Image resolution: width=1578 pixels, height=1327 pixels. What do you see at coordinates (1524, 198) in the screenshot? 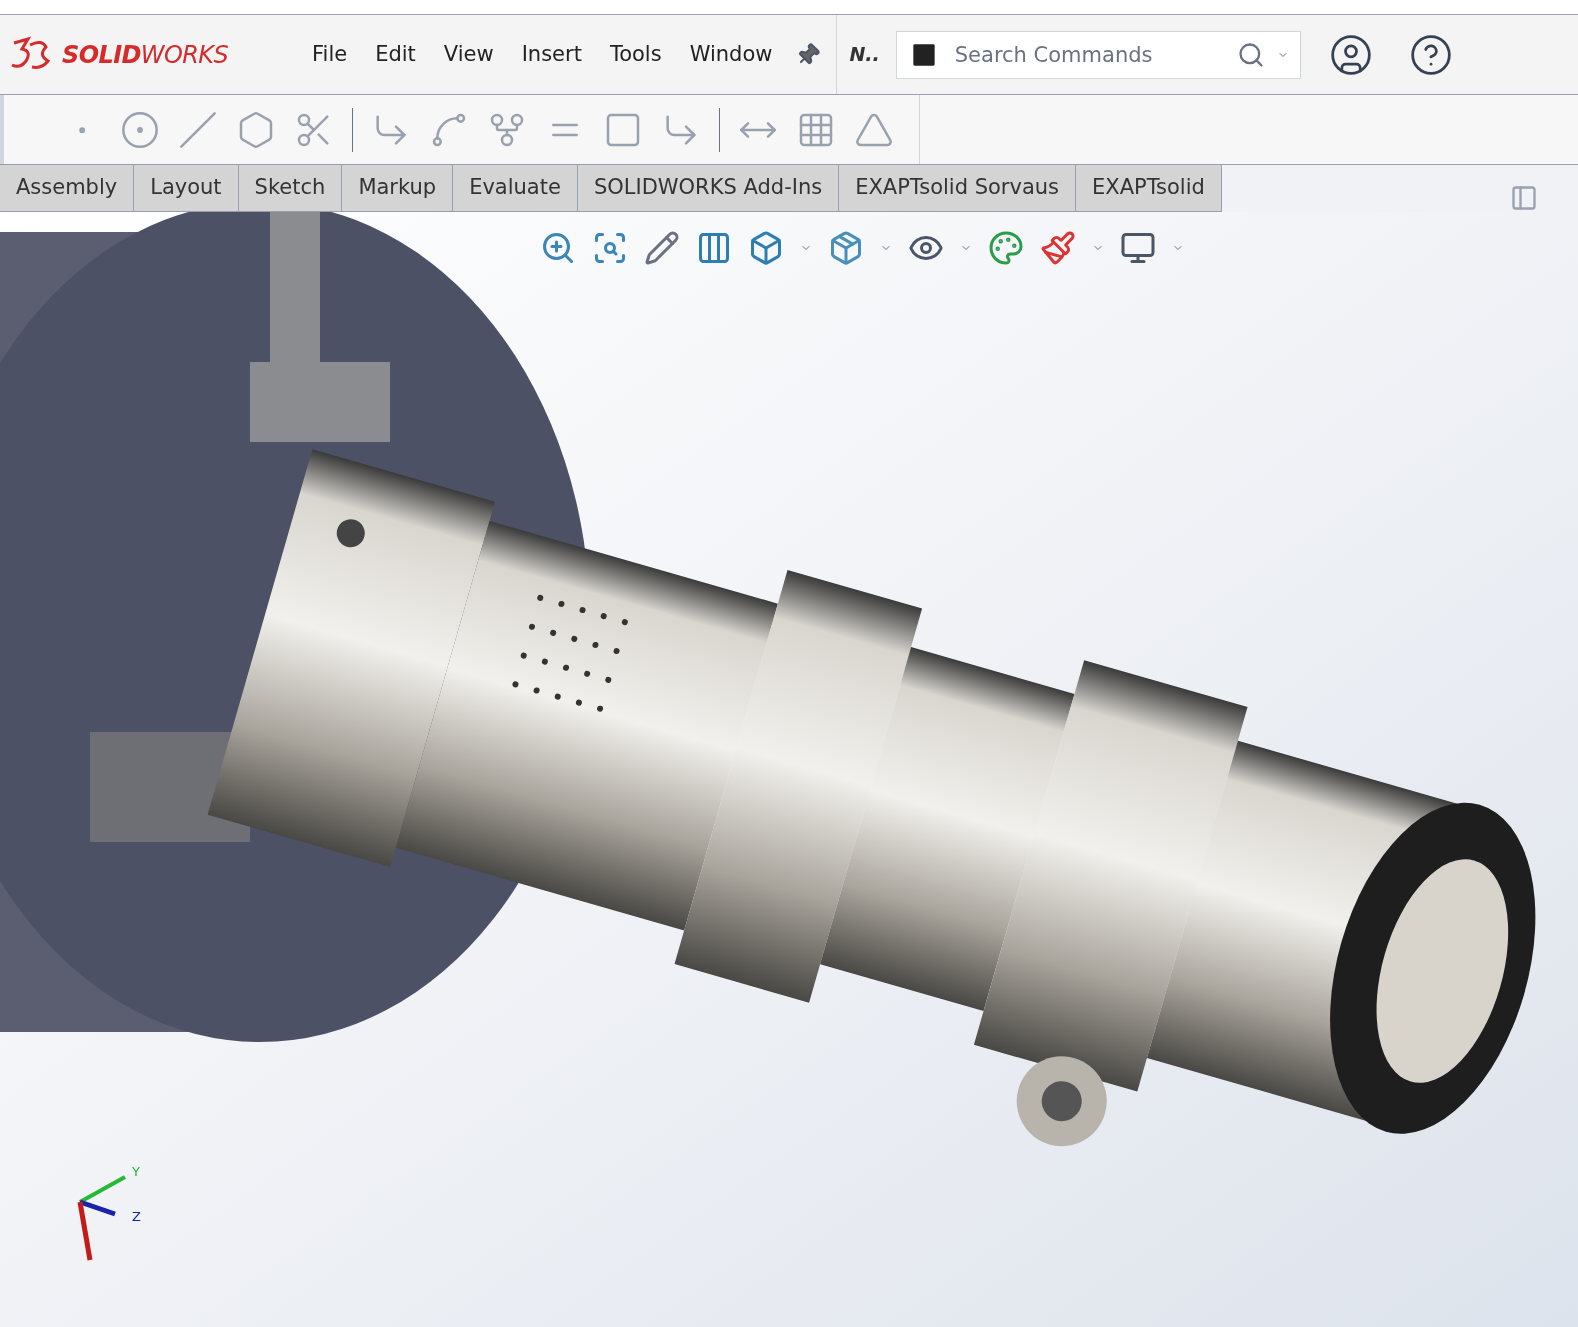
I see `panel-toggle-icon` at bounding box center [1524, 198].